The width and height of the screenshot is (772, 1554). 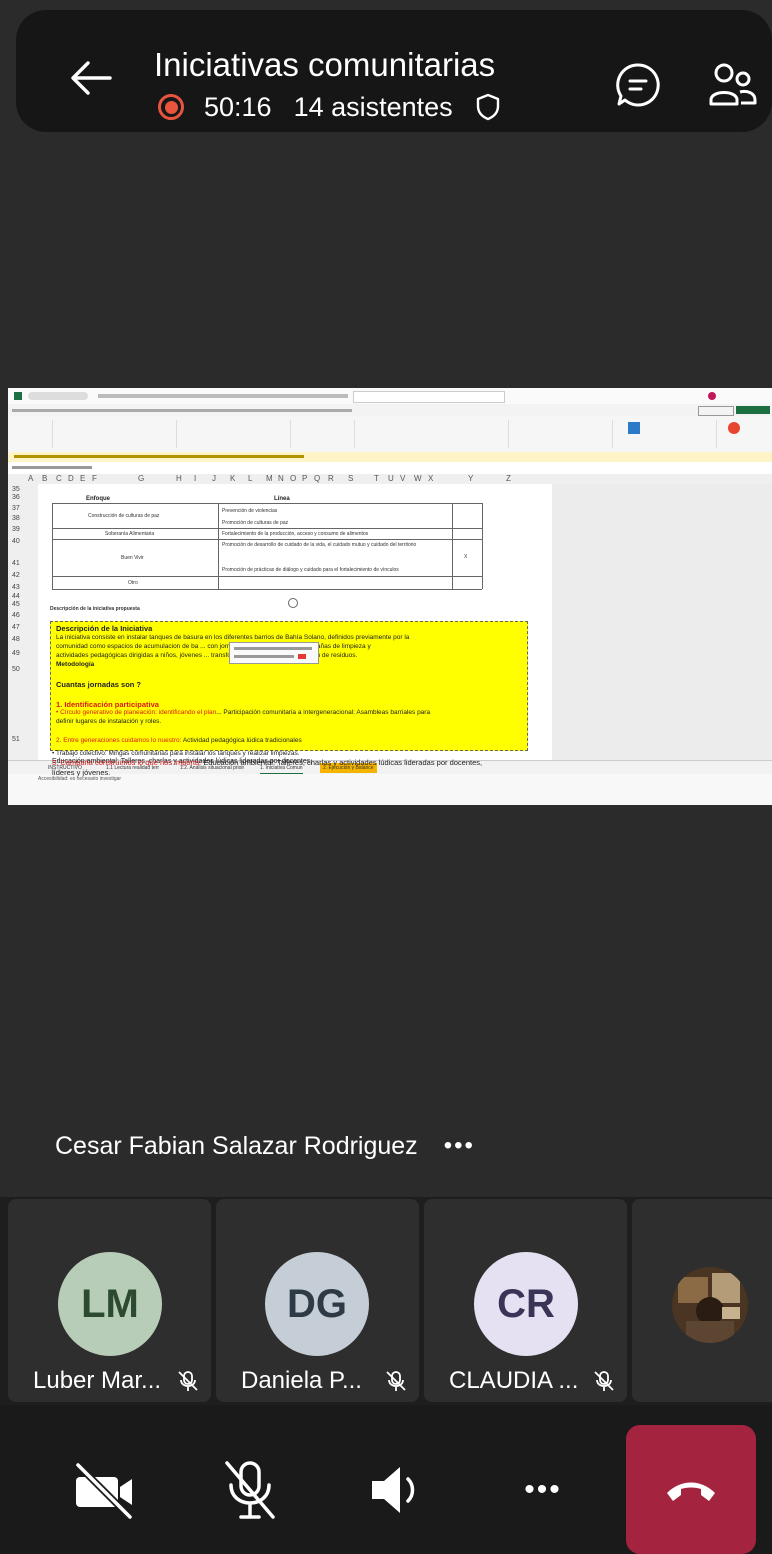 I want to click on column-letter: F, so click(x=94, y=479).